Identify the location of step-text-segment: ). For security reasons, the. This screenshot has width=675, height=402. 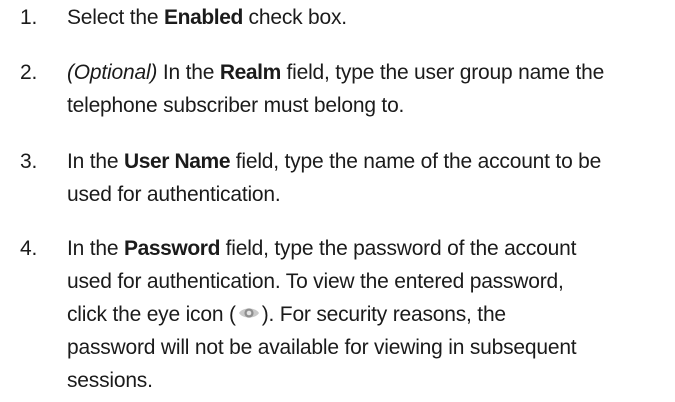
(383, 314).